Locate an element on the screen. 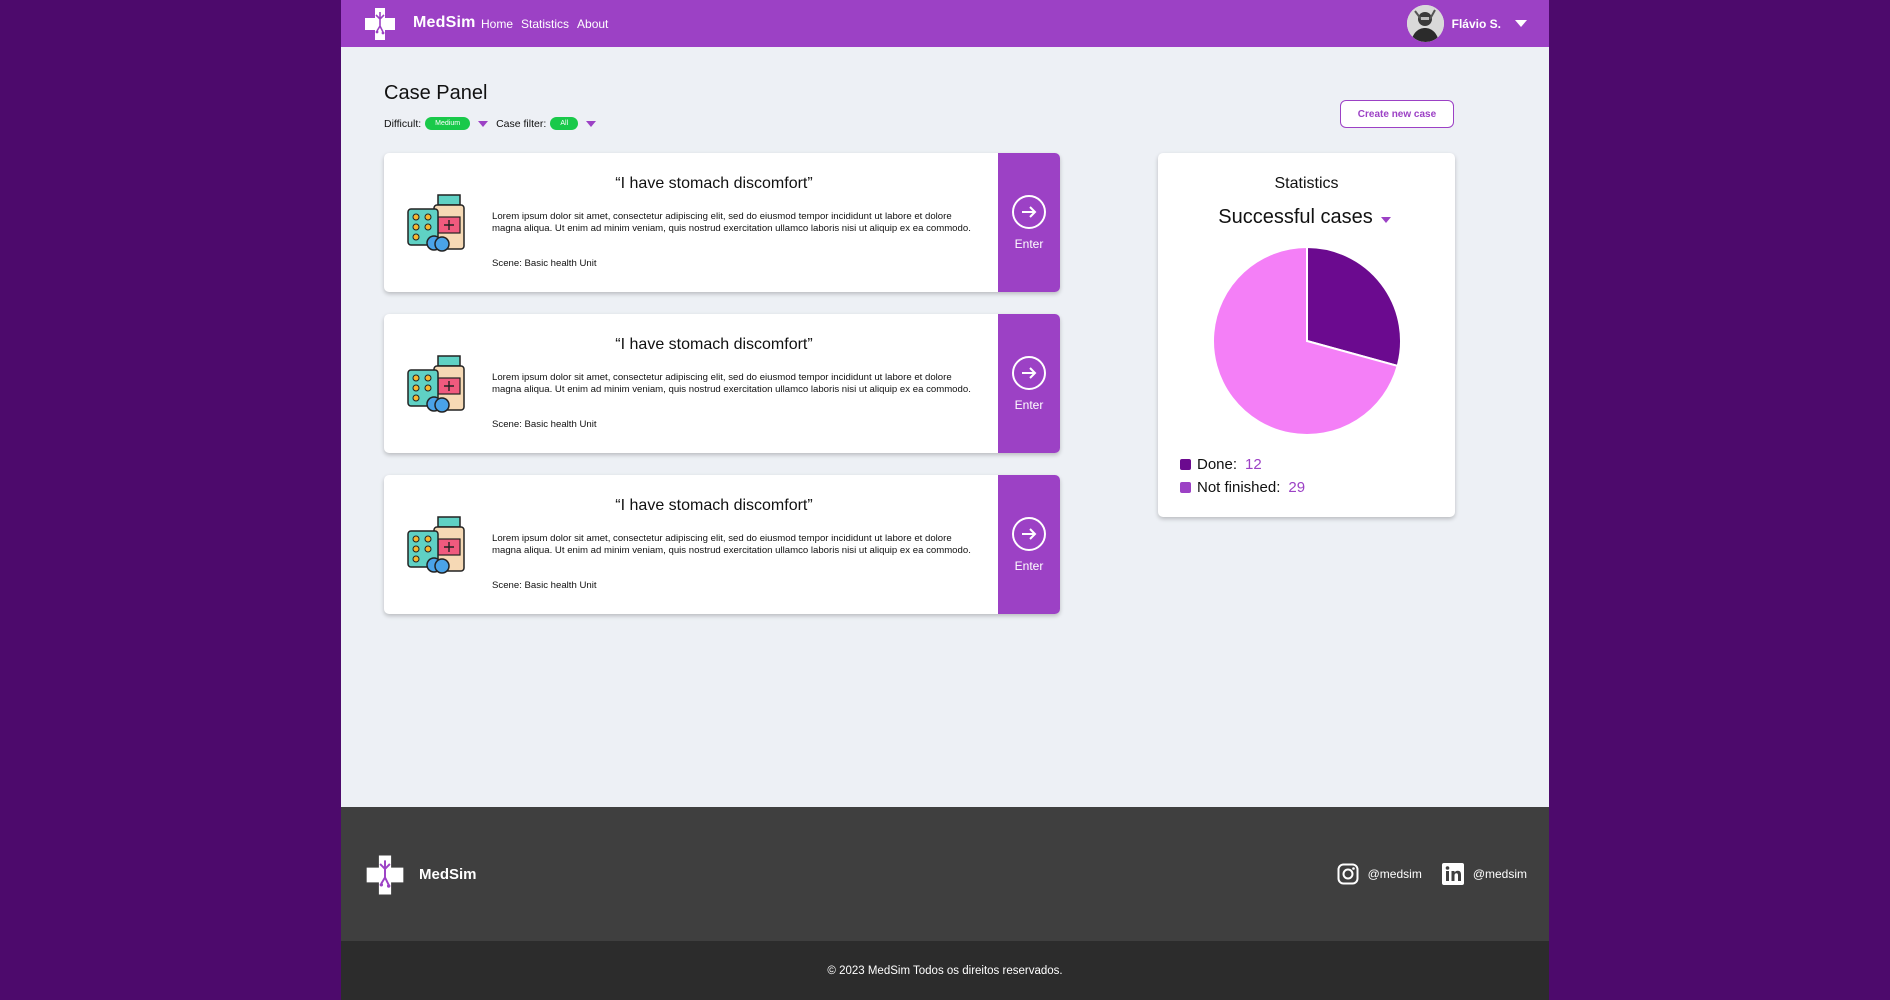  nav-statistics: Statistics is located at coordinates (545, 24).